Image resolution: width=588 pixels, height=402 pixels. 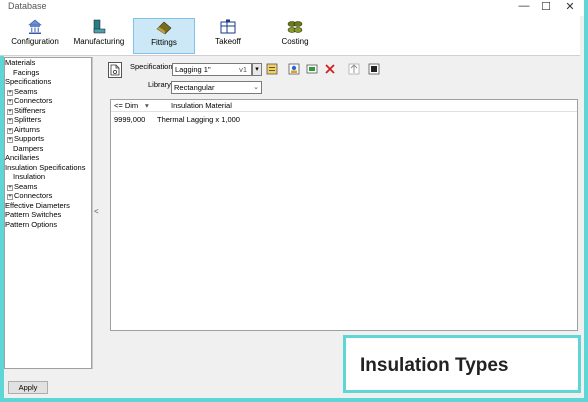 I want to click on collapse-arrow-icon: <, so click(x=96, y=211).